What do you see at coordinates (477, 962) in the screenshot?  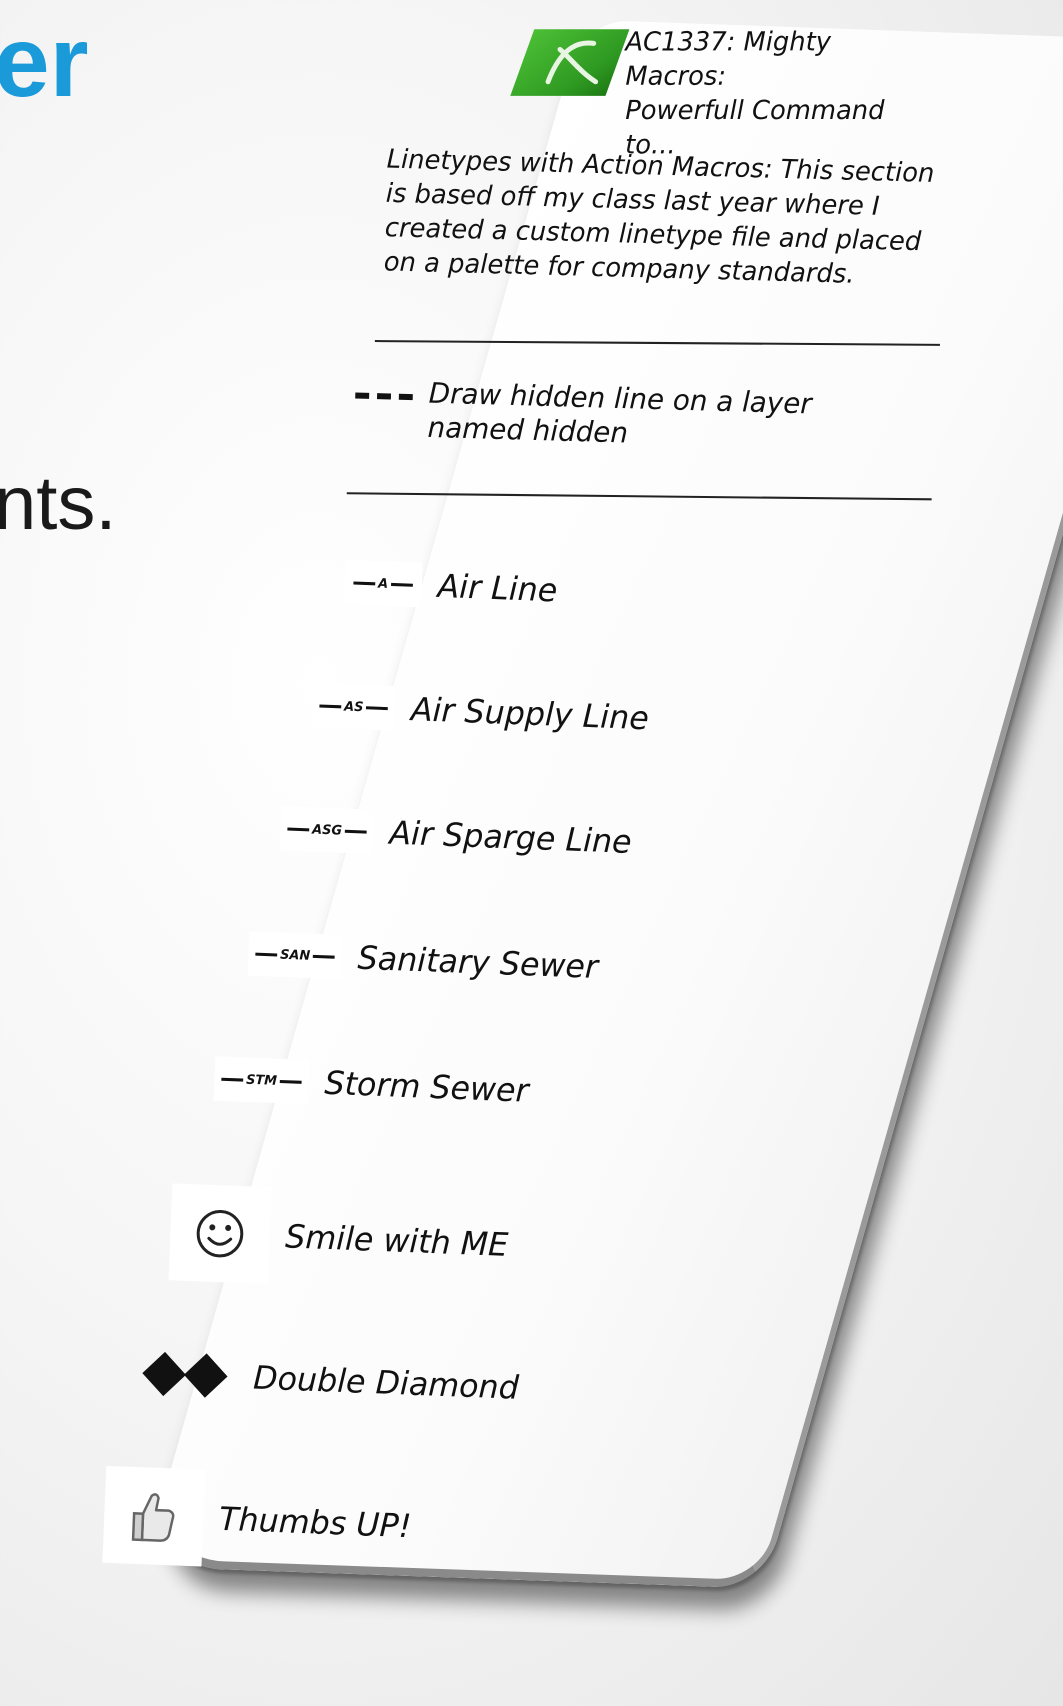 I see `tool-label: Sanitary Sewer` at bounding box center [477, 962].